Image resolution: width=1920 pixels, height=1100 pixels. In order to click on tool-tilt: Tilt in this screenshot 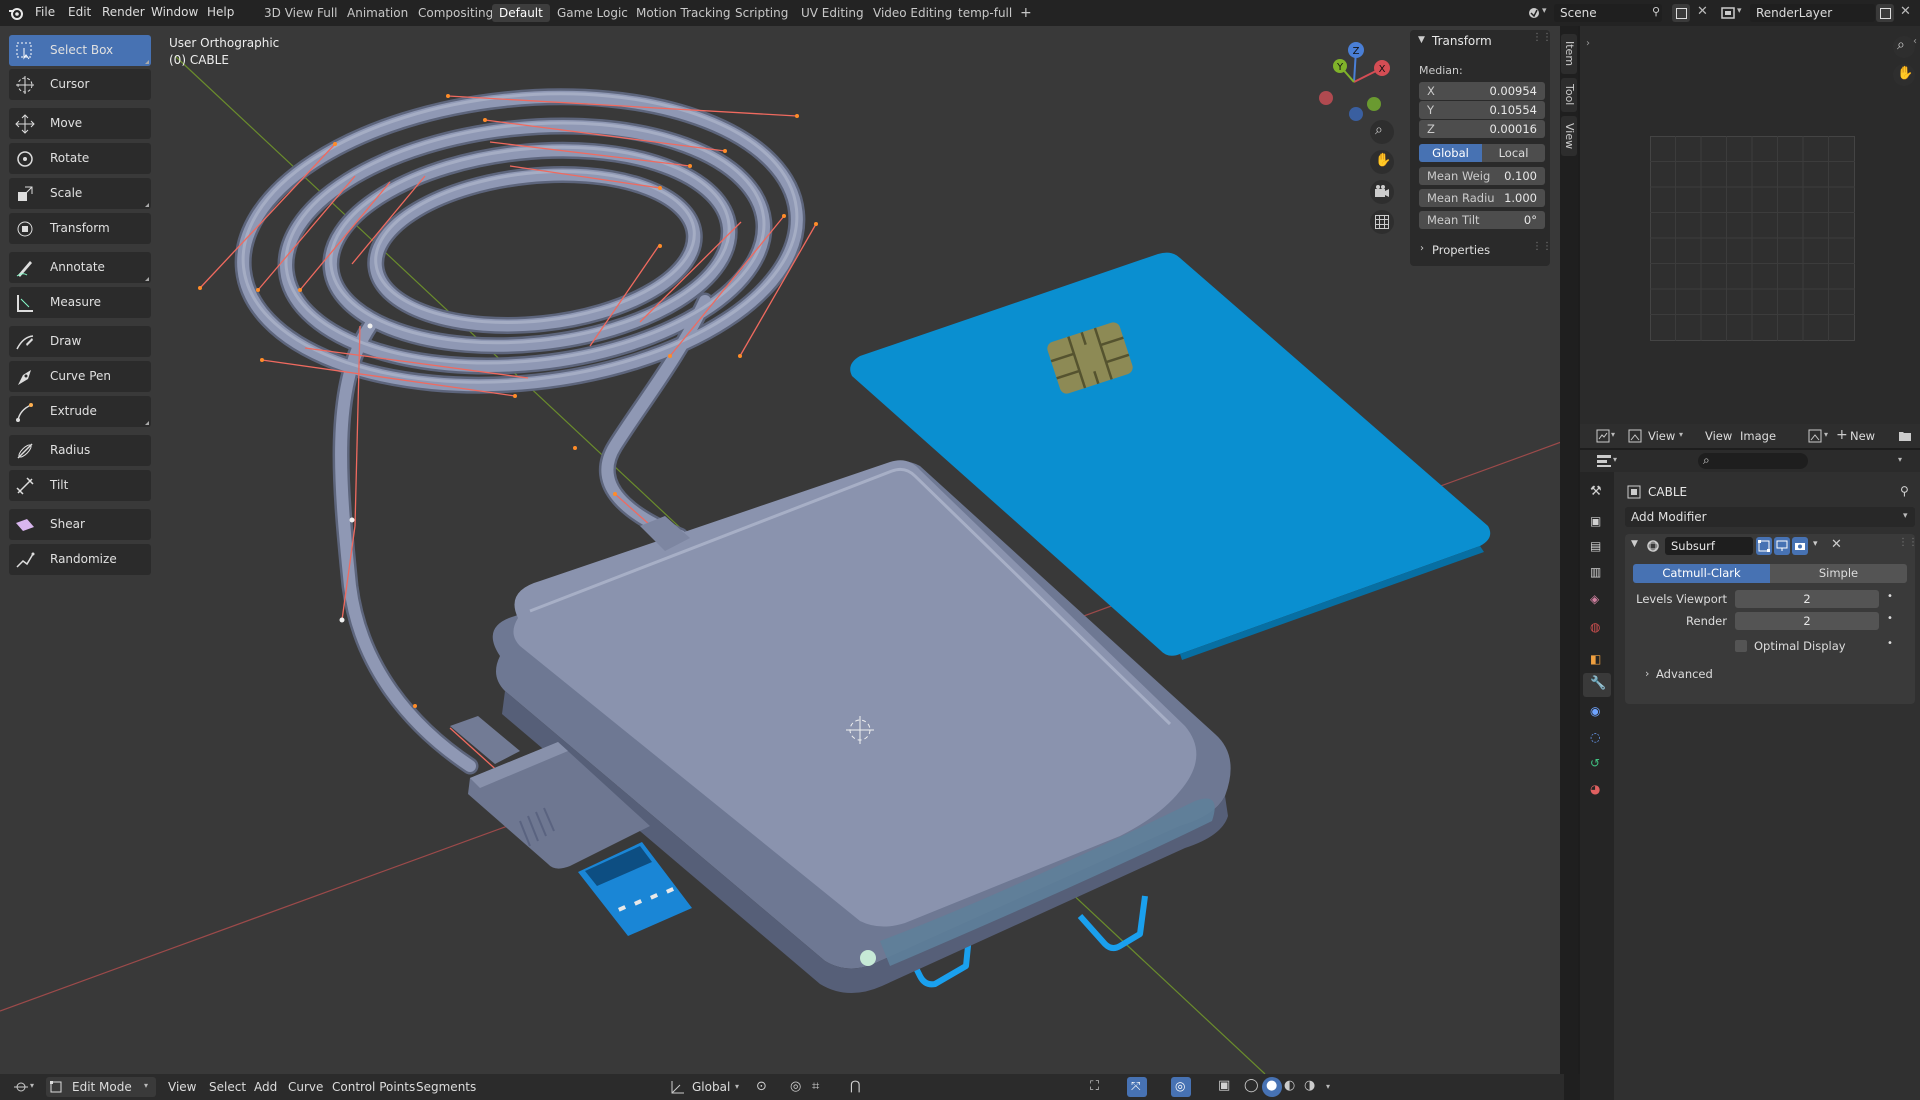, I will do `click(80, 485)`.